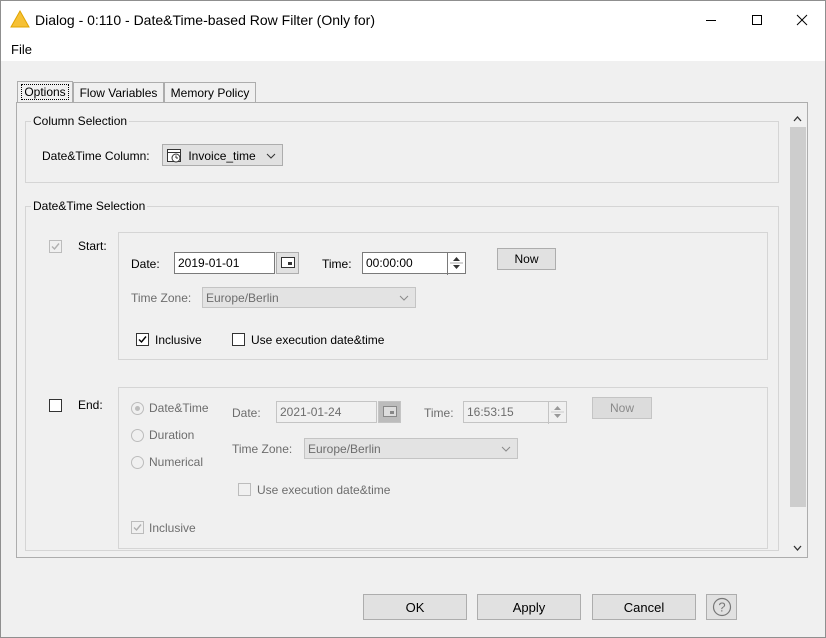 The width and height of the screenshot is (826, 638). What do you see at coordinates (344, 449) in the screenshot?
I see `end-timezone-value: Europe/Berlin` at bounding box center [344, 449].